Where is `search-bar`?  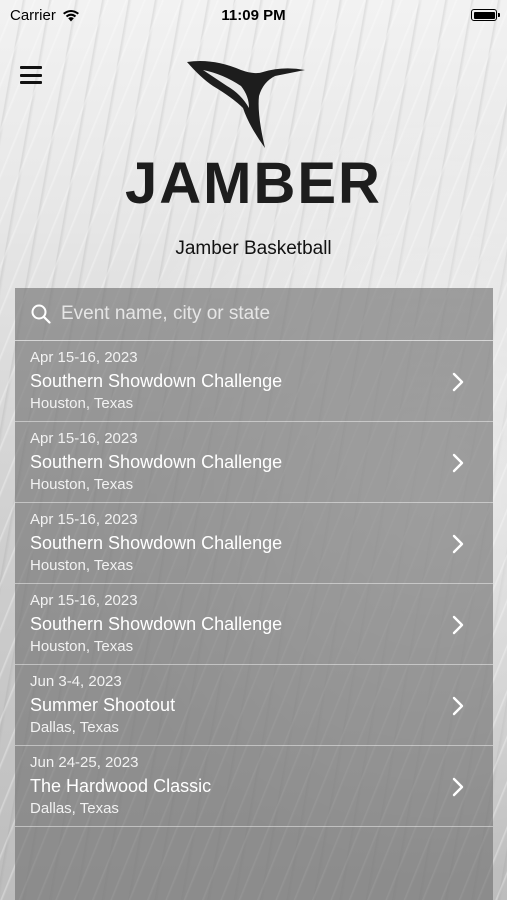 search-bar is located at coordinates (254, 314).